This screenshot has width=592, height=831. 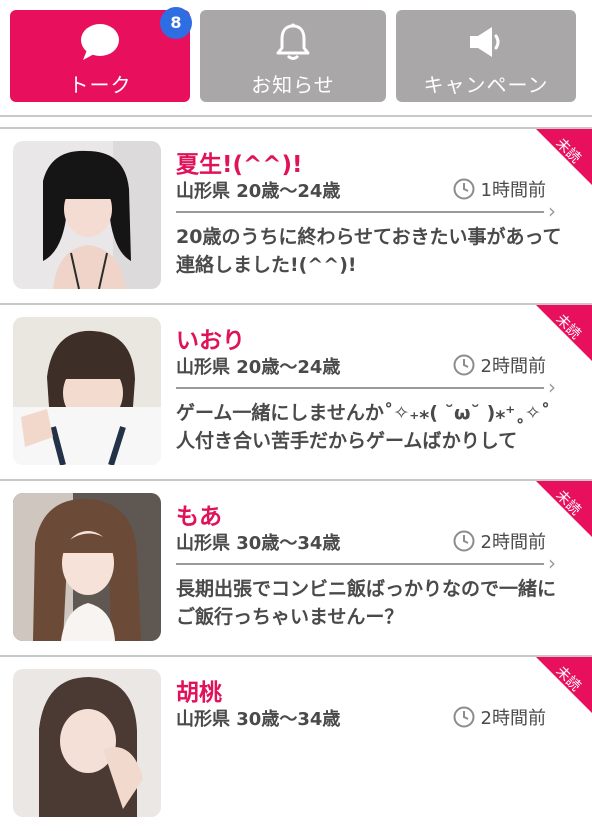 What do you see at coordinates (199, 517) in the screenshot?
I see `sender-name: もあ` at bounding box center [199, 517].